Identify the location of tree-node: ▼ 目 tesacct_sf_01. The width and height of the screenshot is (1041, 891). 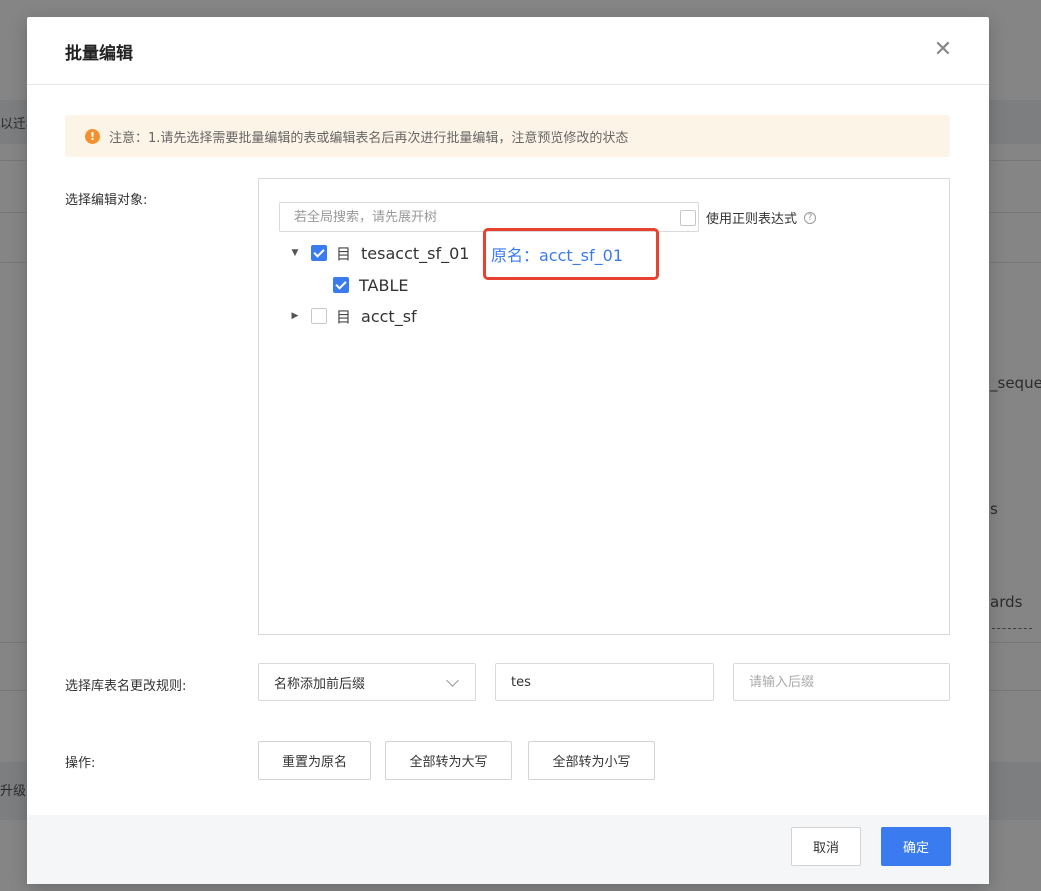
(379, 253).